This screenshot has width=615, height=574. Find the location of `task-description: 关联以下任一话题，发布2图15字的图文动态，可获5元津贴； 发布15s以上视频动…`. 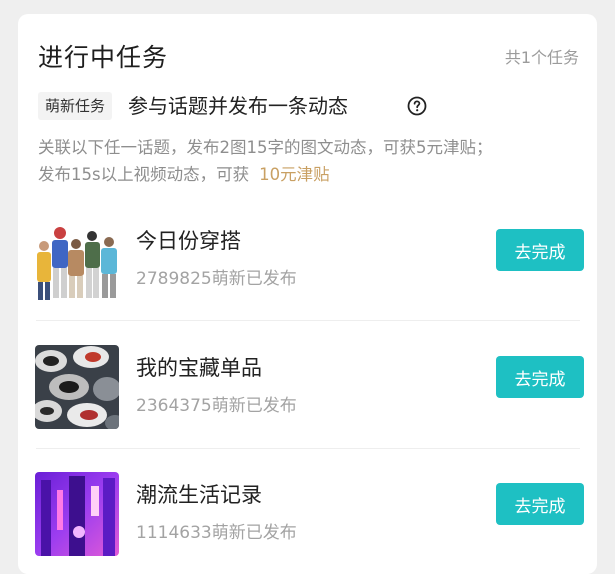

task-description: 关联以下任一话题，发布2图15字的图文动态，可获5元津贴； 发布15s以上视频动… is located at coordinates (310, 161).